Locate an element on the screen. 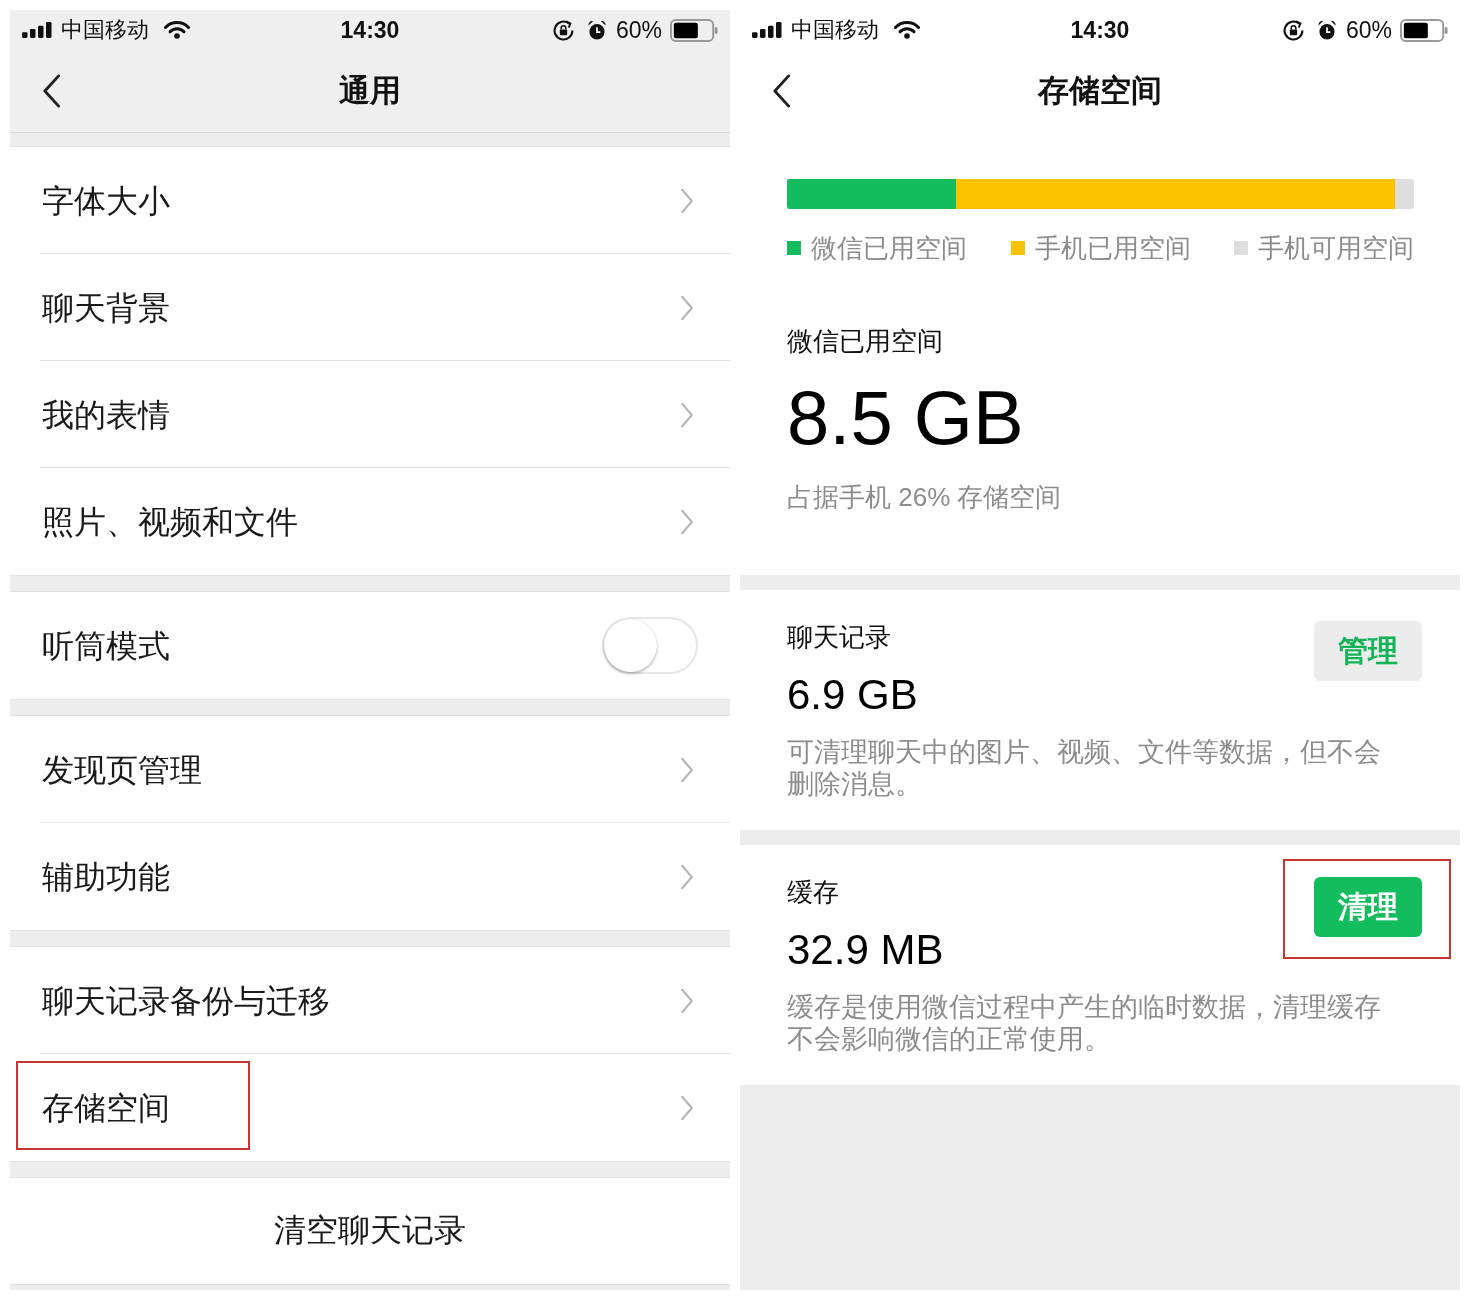  action-row: 清空聊天记录 is located at coordinates (370, 1231).